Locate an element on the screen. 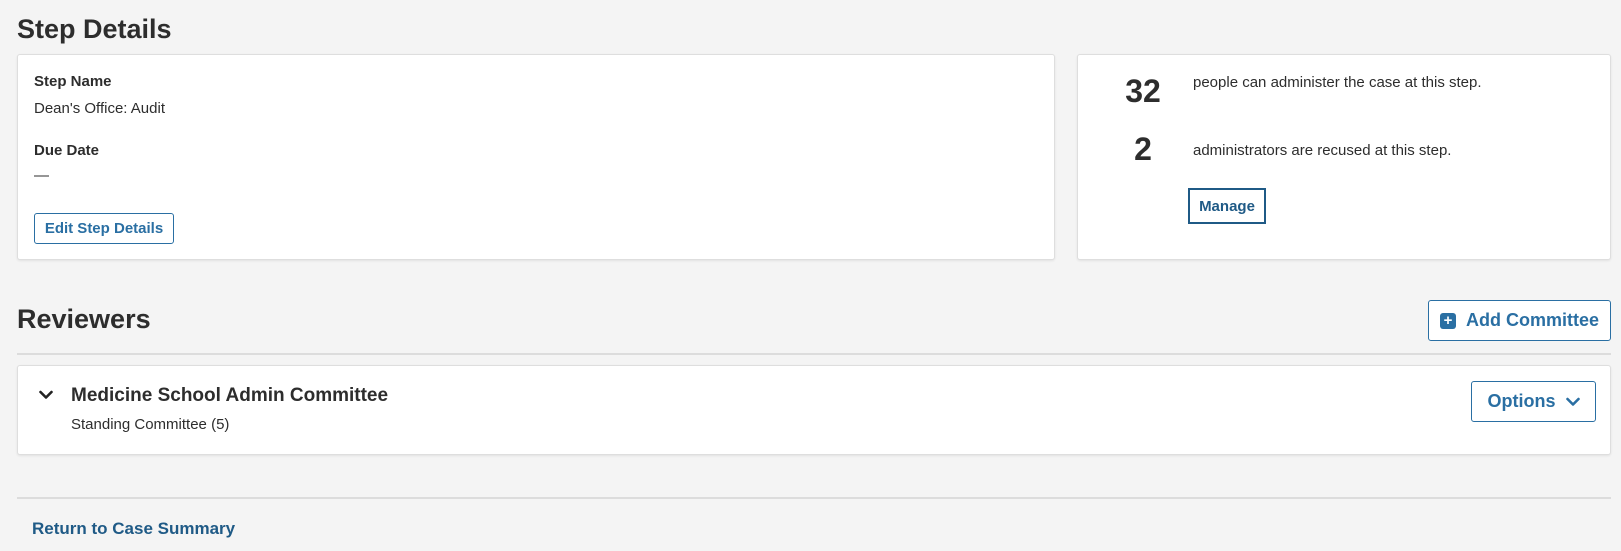 The height and width of the screenshot is (551, 1621). due-date-value: — is located at coordinates (41, 175).